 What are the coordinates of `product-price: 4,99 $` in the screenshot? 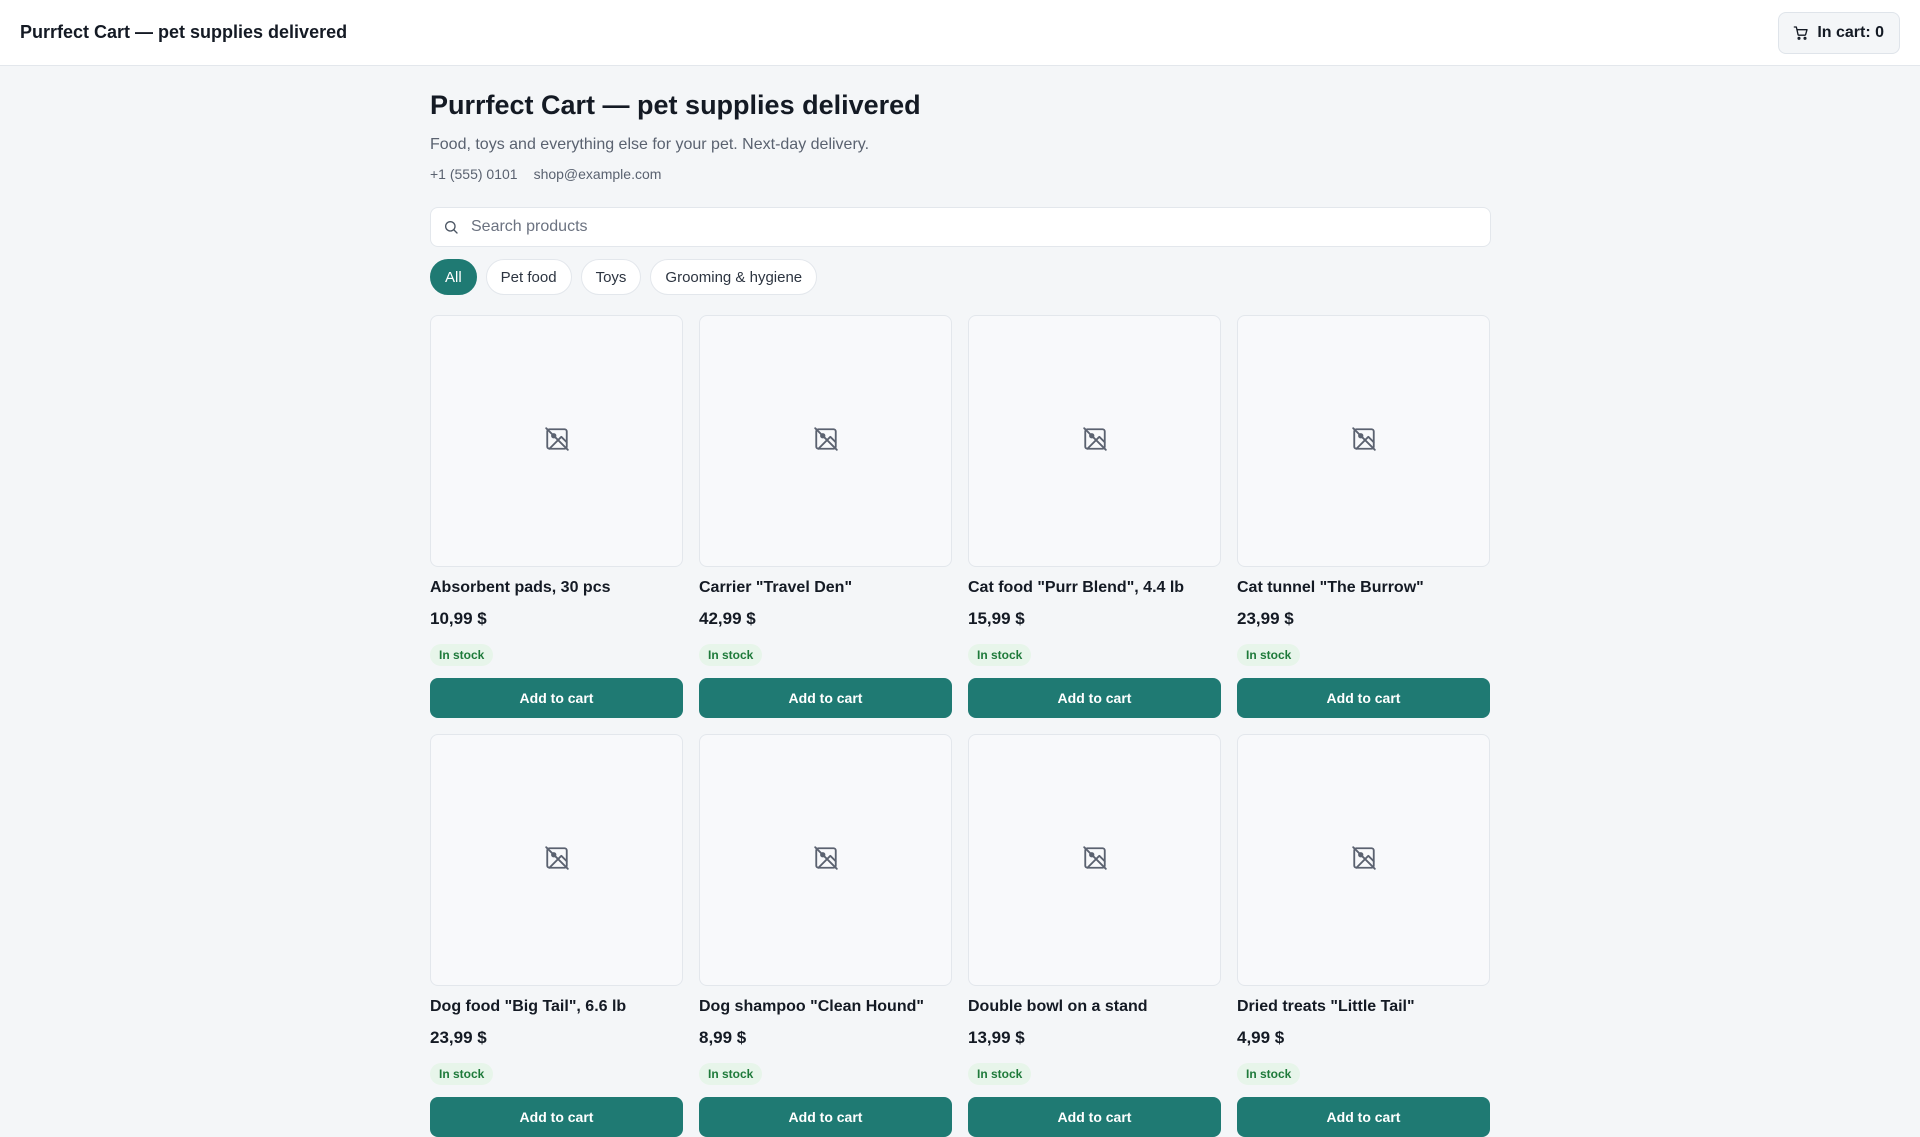 It's located at (1261, 1037).